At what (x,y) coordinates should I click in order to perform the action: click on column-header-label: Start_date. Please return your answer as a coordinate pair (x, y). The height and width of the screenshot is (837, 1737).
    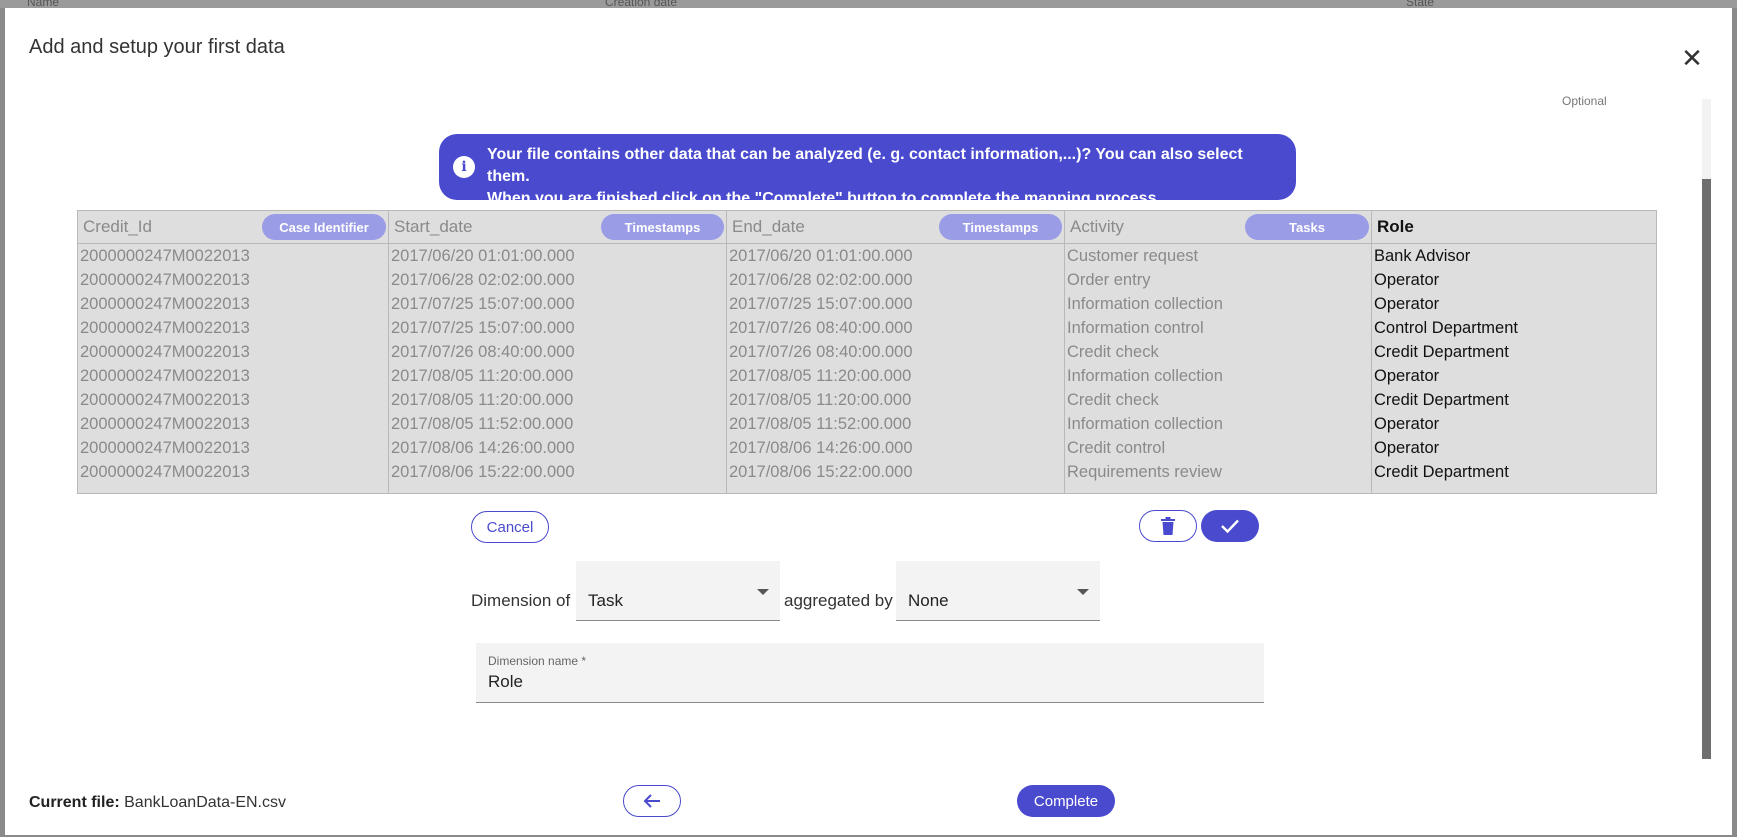
    Looking at the image, I should click on (433, 226).